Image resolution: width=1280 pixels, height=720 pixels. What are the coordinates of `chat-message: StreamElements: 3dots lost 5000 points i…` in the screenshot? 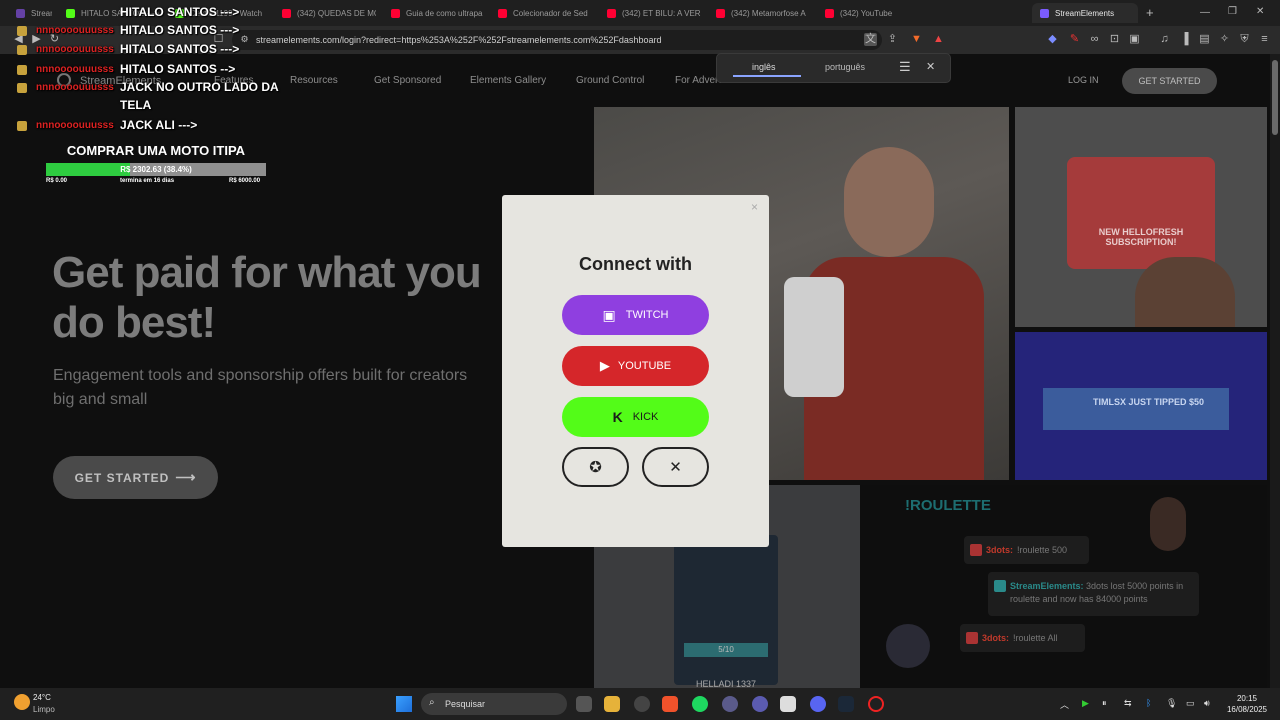 It's located at (1093, 594).